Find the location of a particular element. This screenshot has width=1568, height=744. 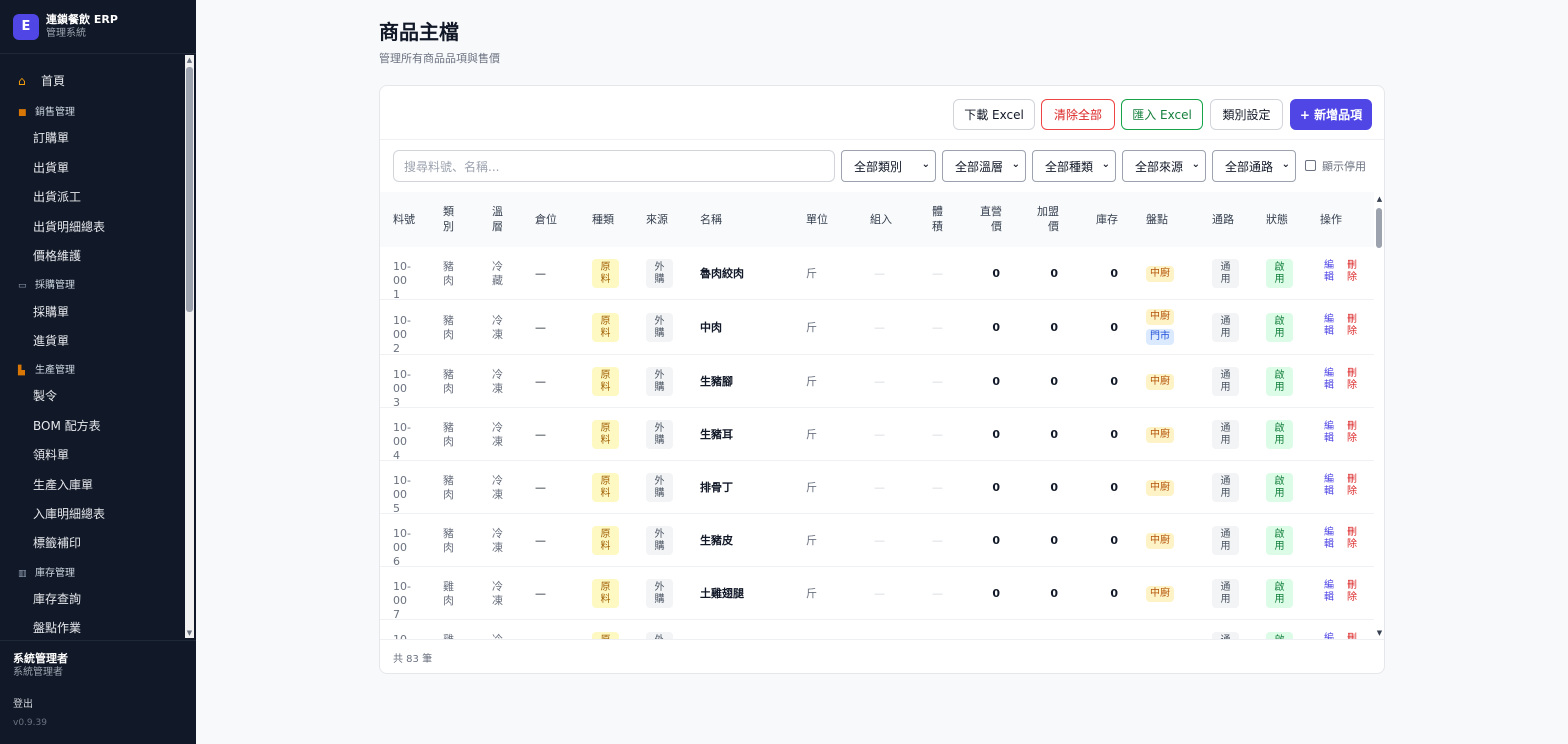

category-select: 全部類別 ⌄ is located at coordinates (888, 166).